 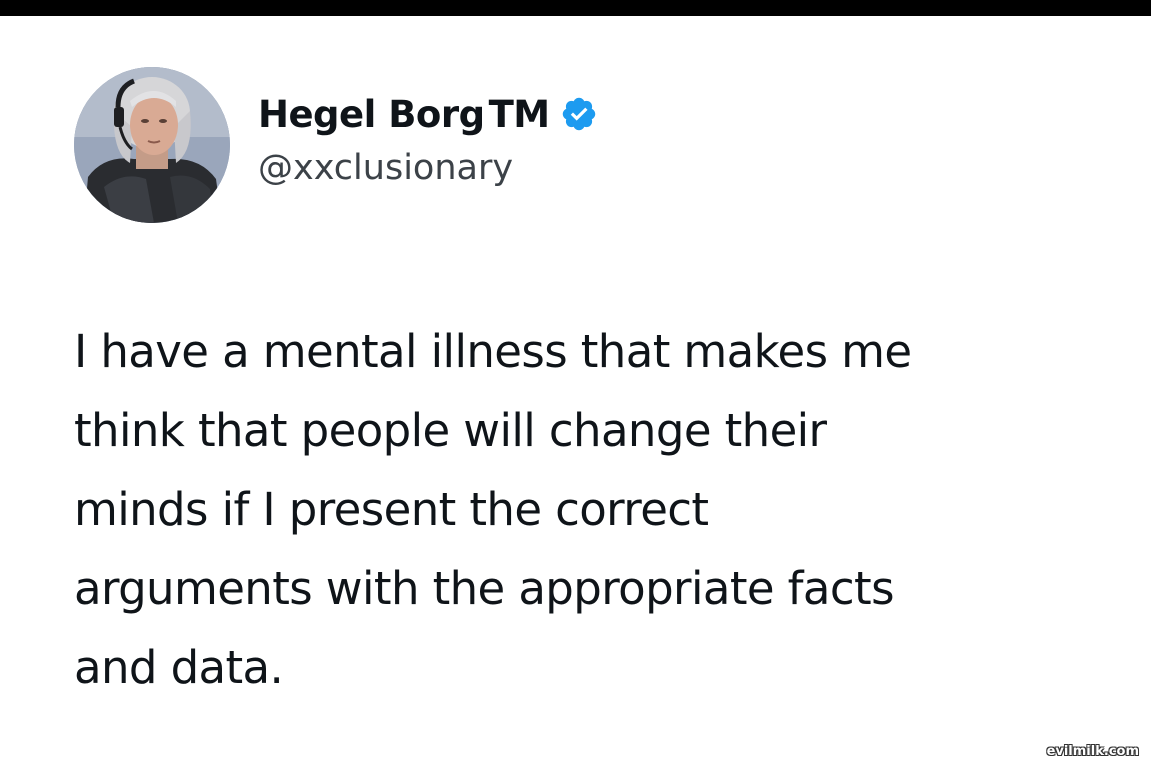 What do you see at coordinates (385, 168) in the screenshot?
I see `user-handle: @xxclusionary` at bounding box center [385, 168].